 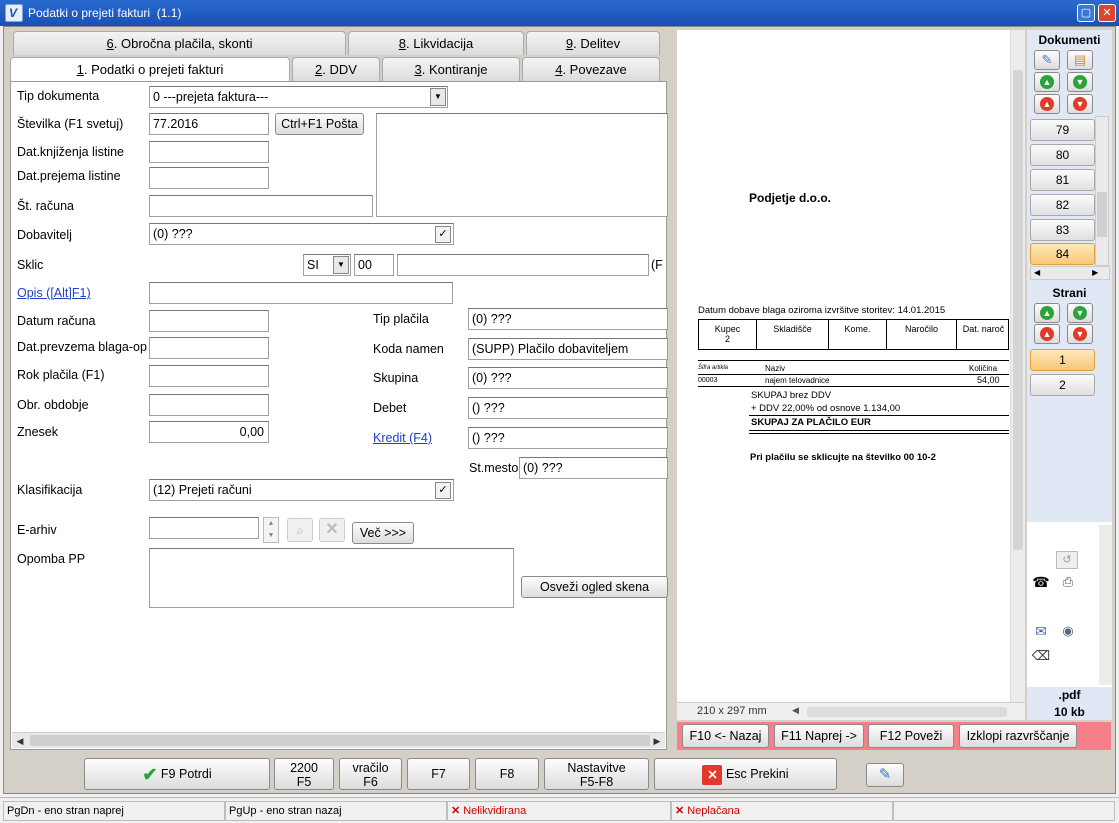 What do you see at coordinates (1080, 313) in the screenshot?
I see `page-down-icon: ▼` at bounding box center [1080, 313].